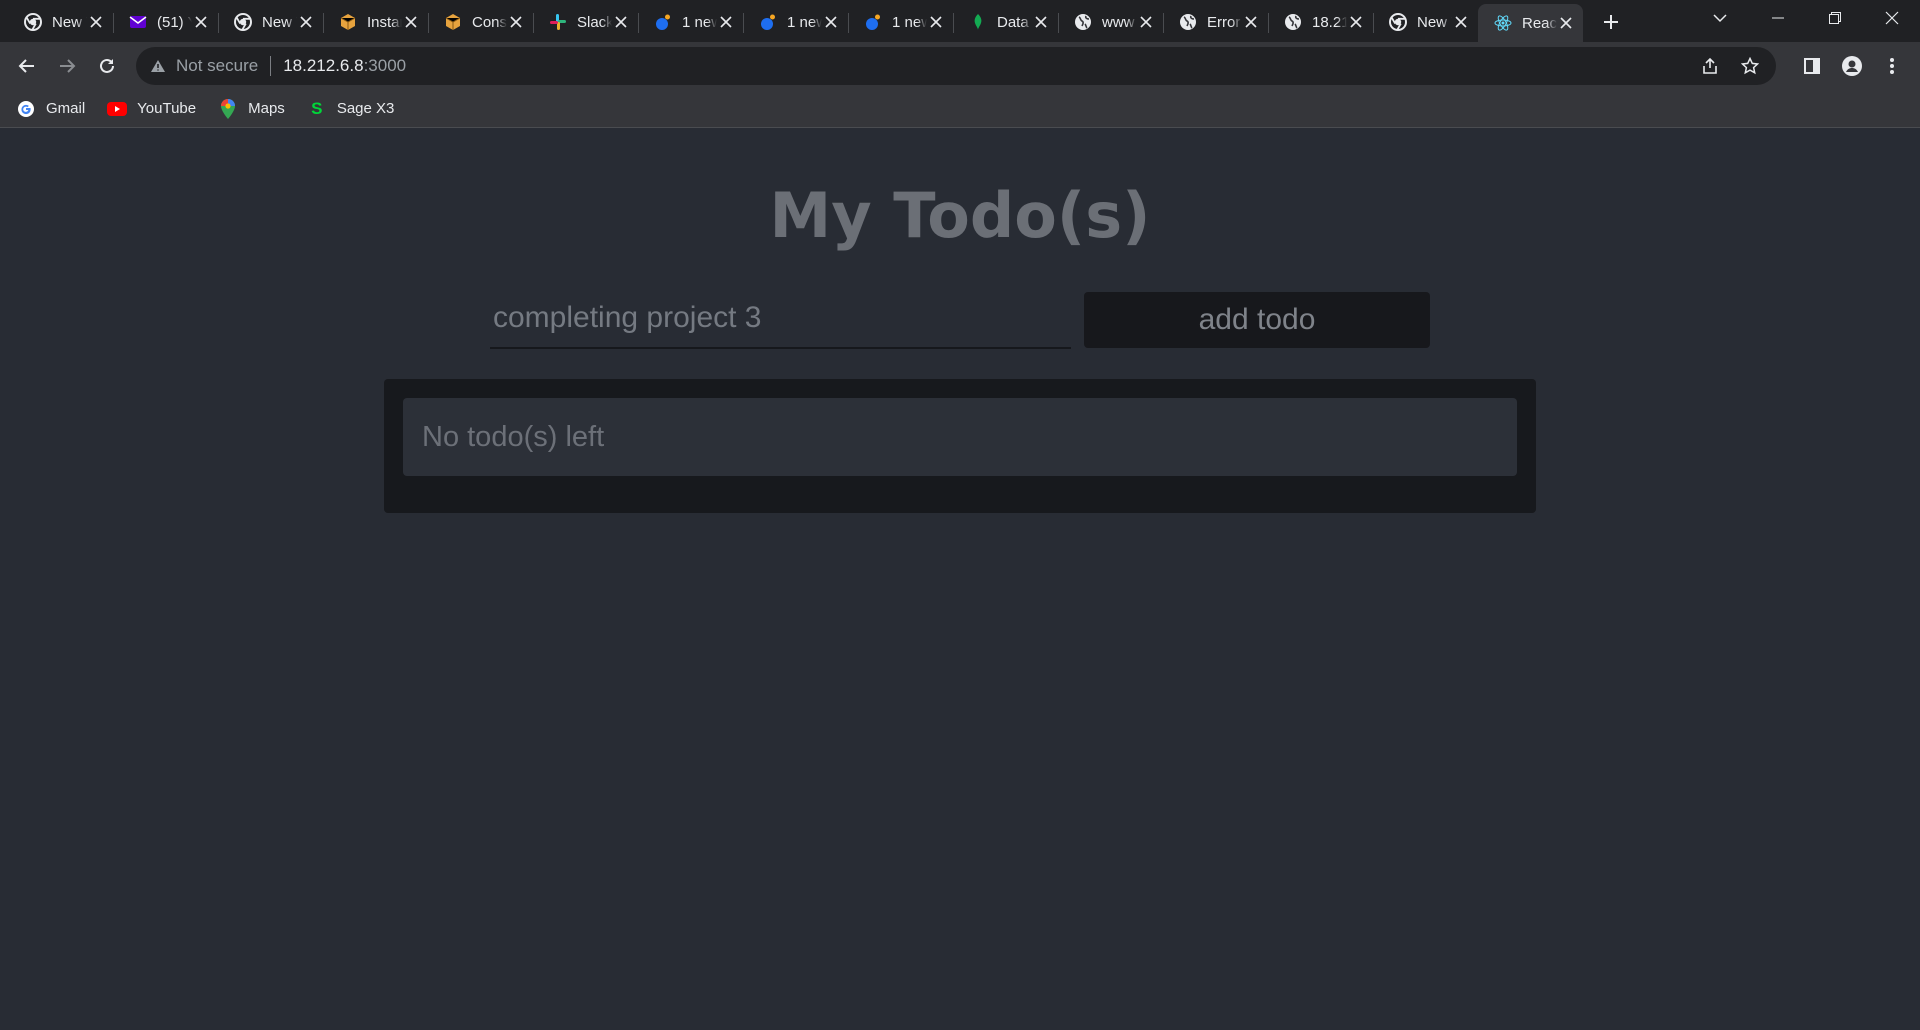  I want to click on bookmark-item: Maps, so click(251, 108).